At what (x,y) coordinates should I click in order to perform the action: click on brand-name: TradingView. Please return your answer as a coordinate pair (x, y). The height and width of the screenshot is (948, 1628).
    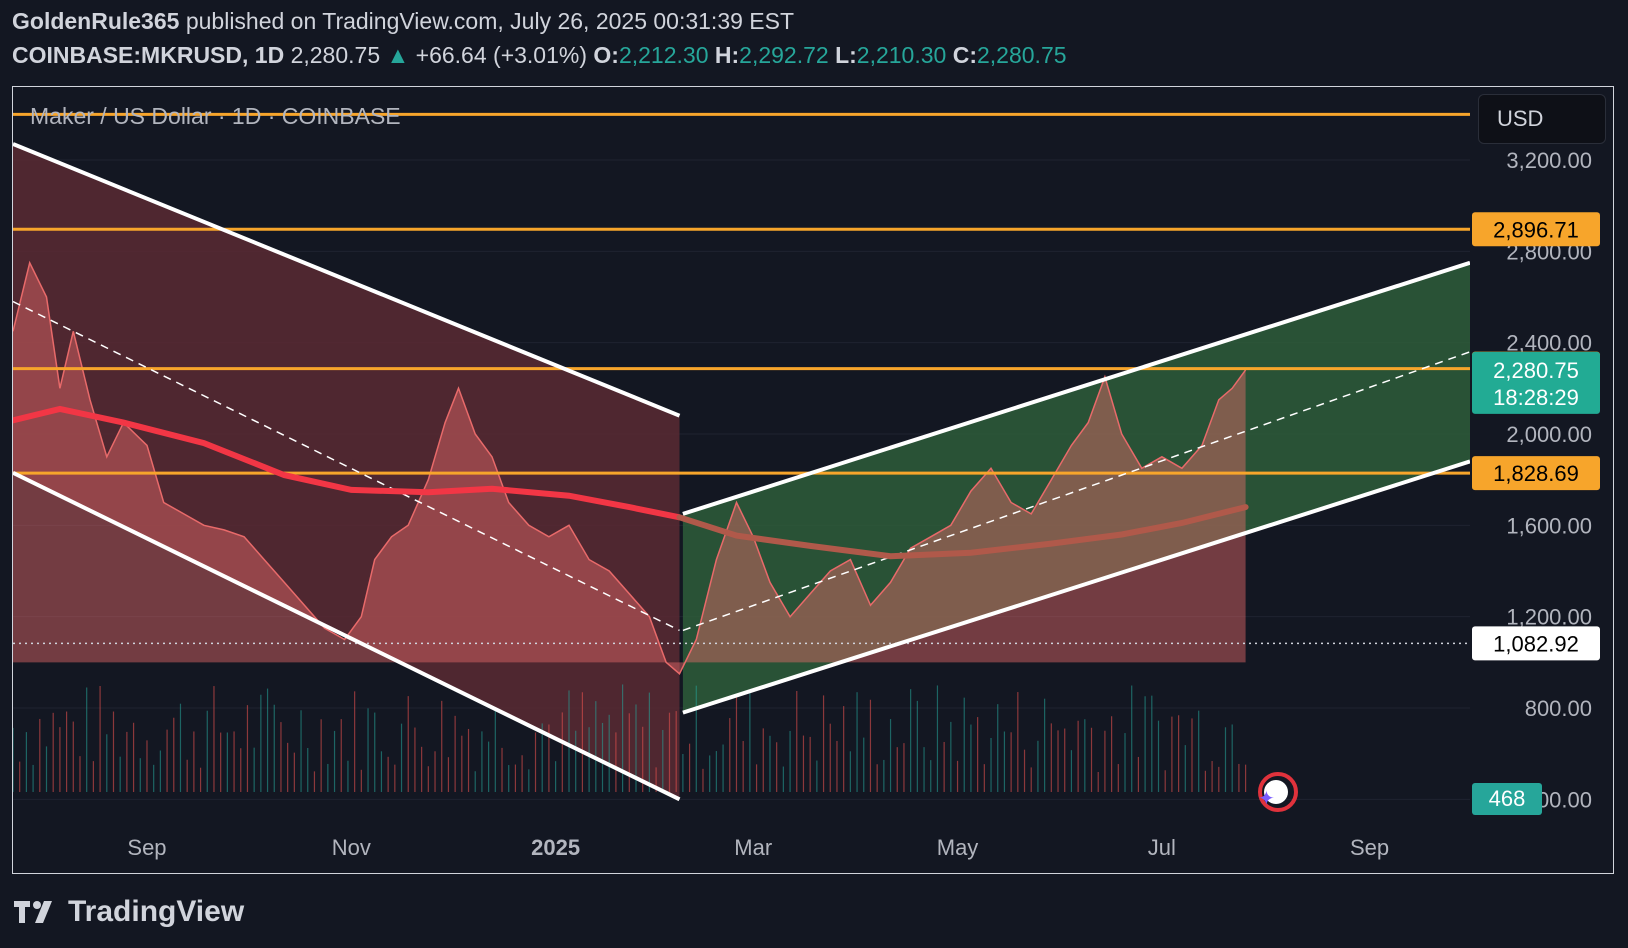
    Looking at the image, I should click on (156, 911).